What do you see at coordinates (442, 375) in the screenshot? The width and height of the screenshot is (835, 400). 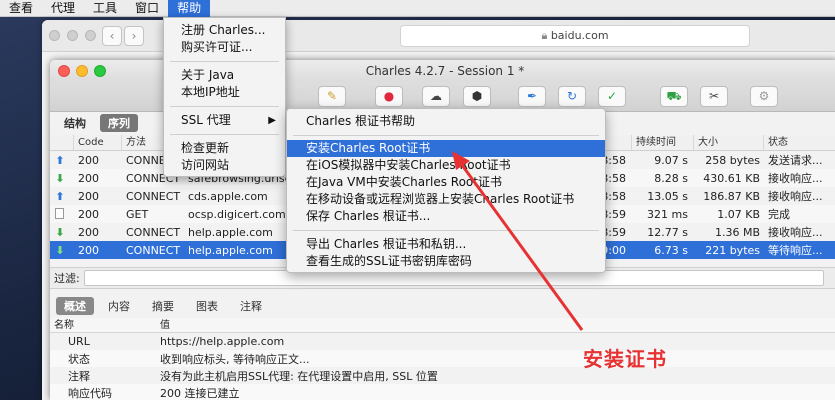 I see `overview-row: 注释 没有为此主机启用SSL代理: 在代理设置中启用, SSL 位置` at bounding box center [442, 375].